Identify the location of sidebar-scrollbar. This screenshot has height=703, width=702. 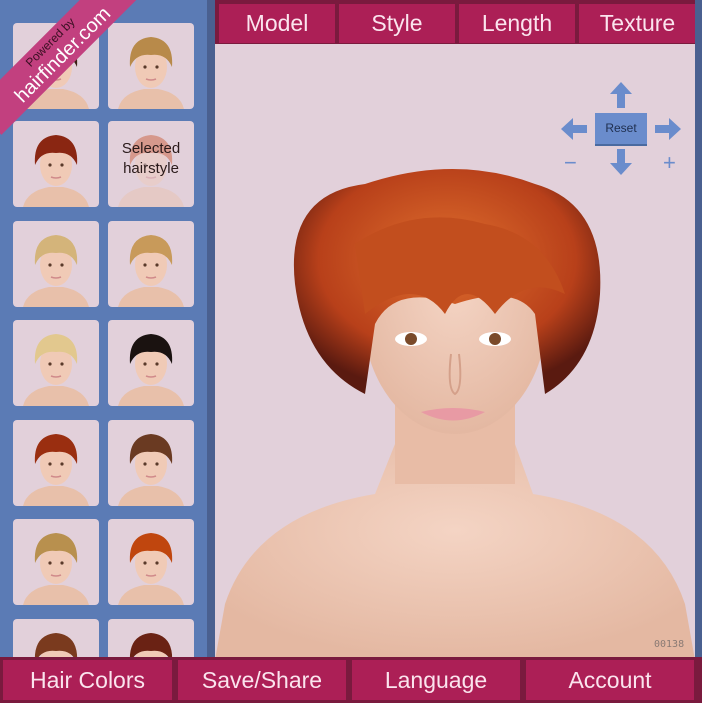
(211, 351).